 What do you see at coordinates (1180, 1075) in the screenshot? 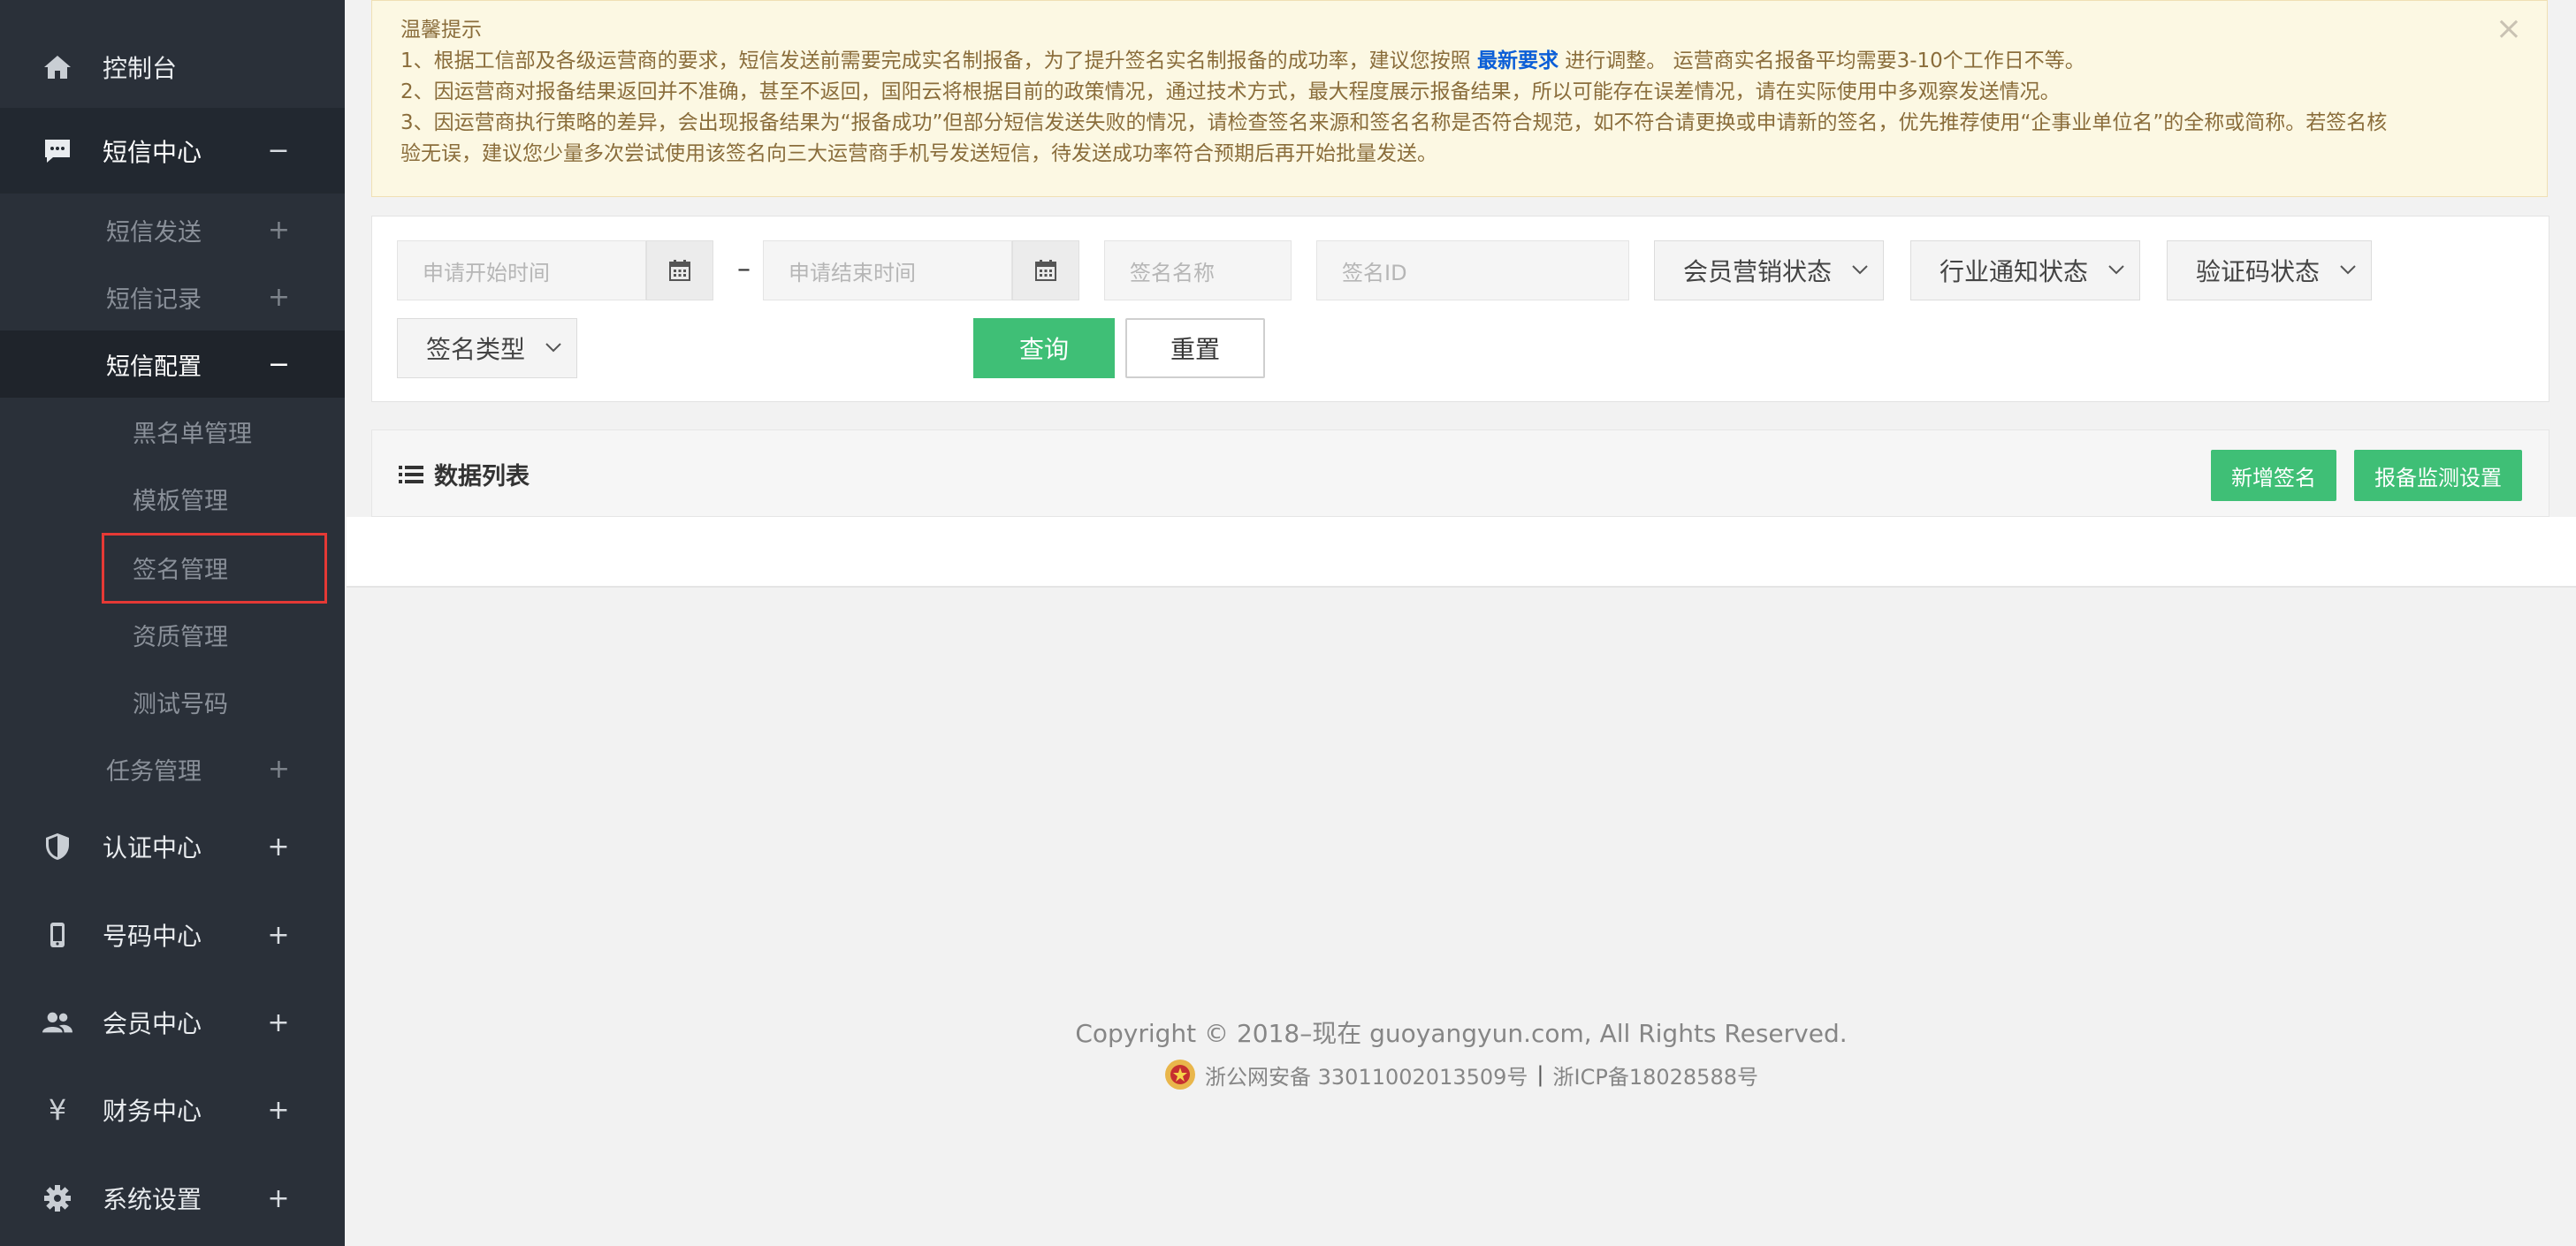
I see `police-emblem-icon` at bounding box center [1180, 1075].